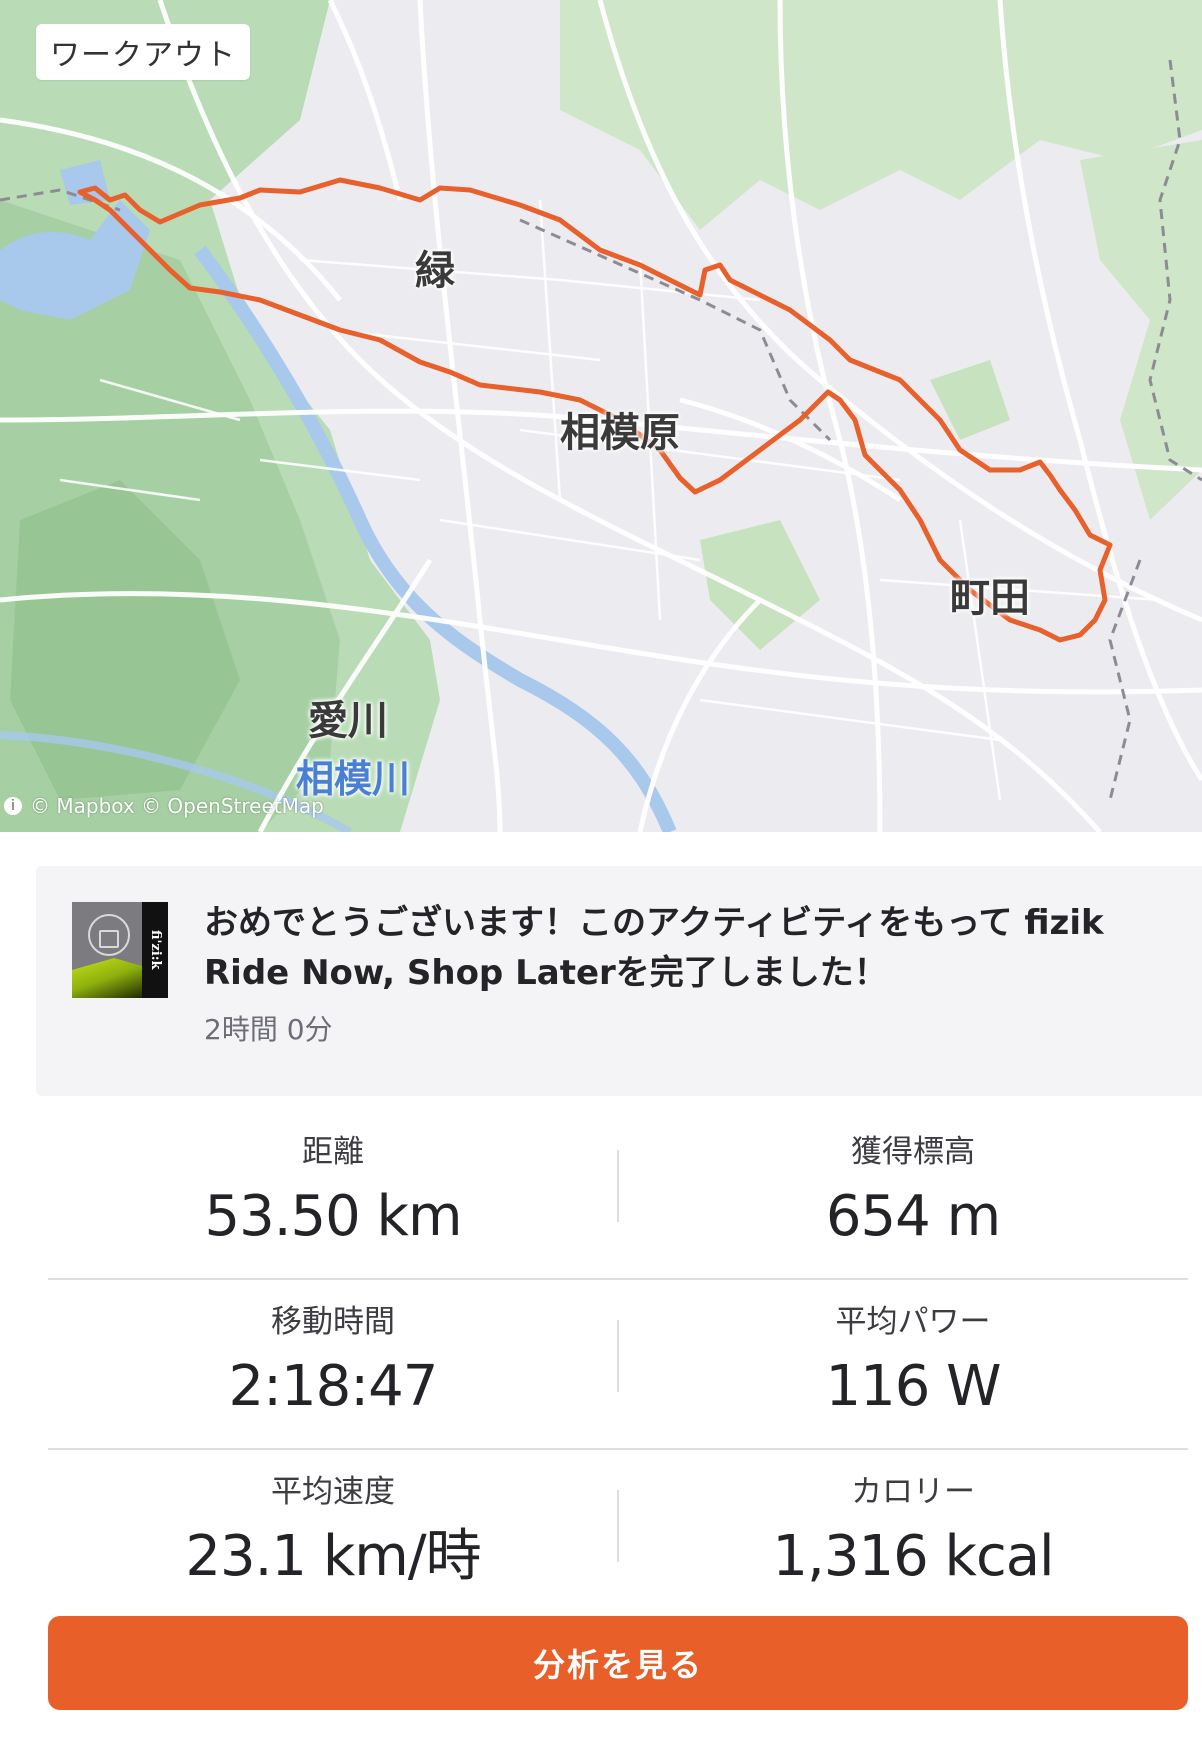 This screenshot has width=1202, height=1758. What do you see at coordinates (990, 598) in the screenshot?
I see `map-label-machida: 町田` at bounding box center [990, 598].